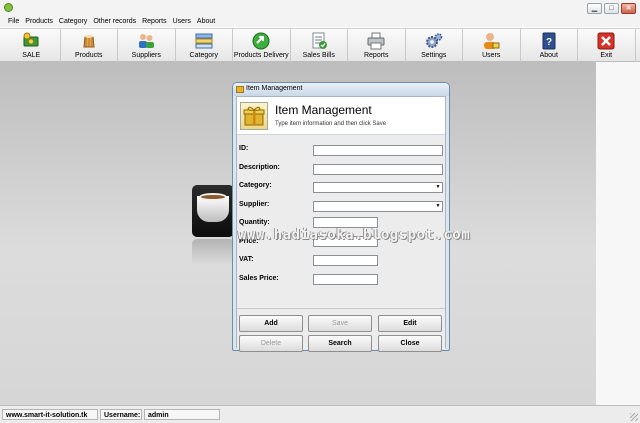  Describe the element at coordinates (320, 8) in the screenshot. I see `window-titlebar: ▁ □ ✕` at that location.